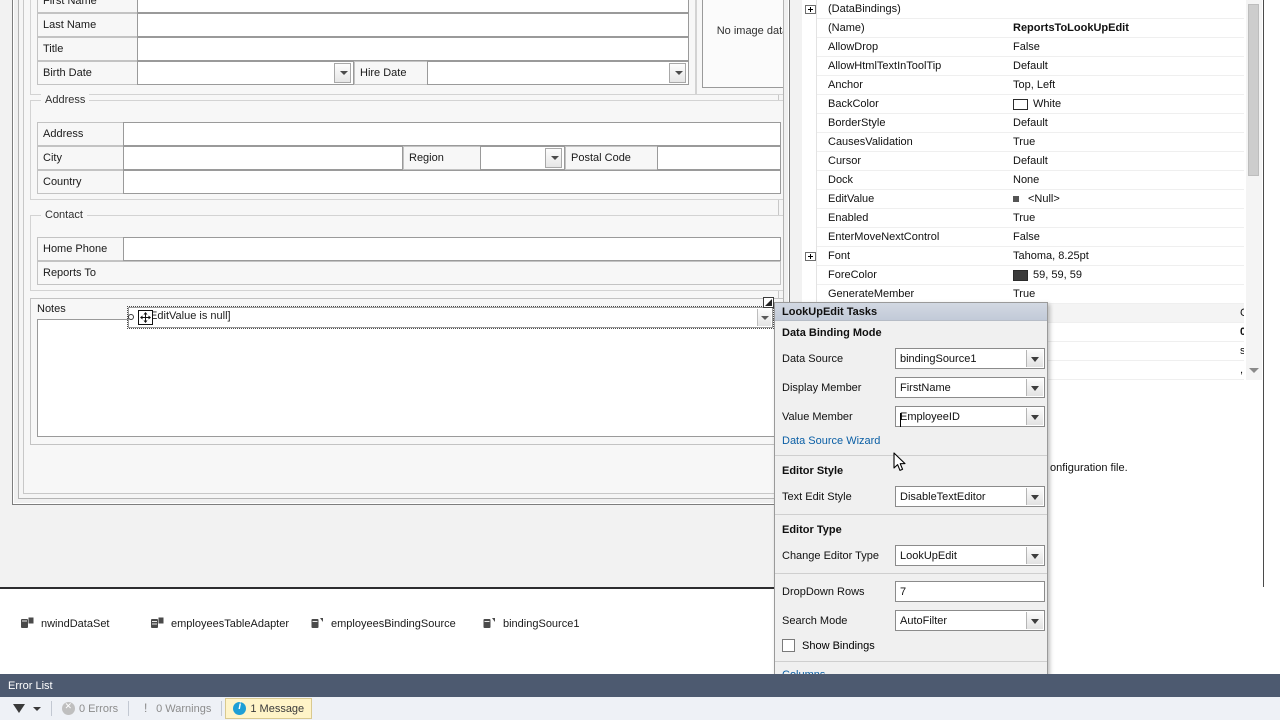  I want to click on field-row-title: Title, so click(363, 49).